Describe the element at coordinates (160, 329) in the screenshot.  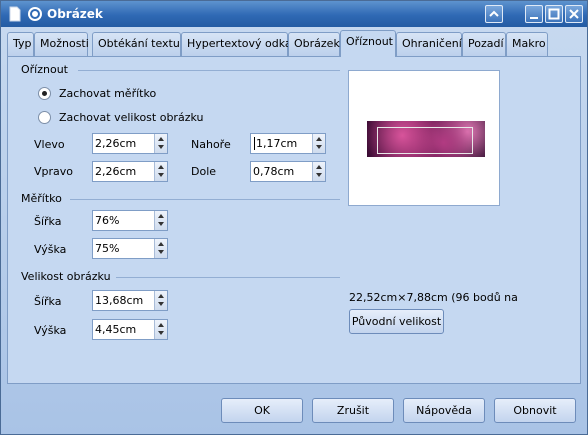
I see `size-height-spin-arrows` at that location.